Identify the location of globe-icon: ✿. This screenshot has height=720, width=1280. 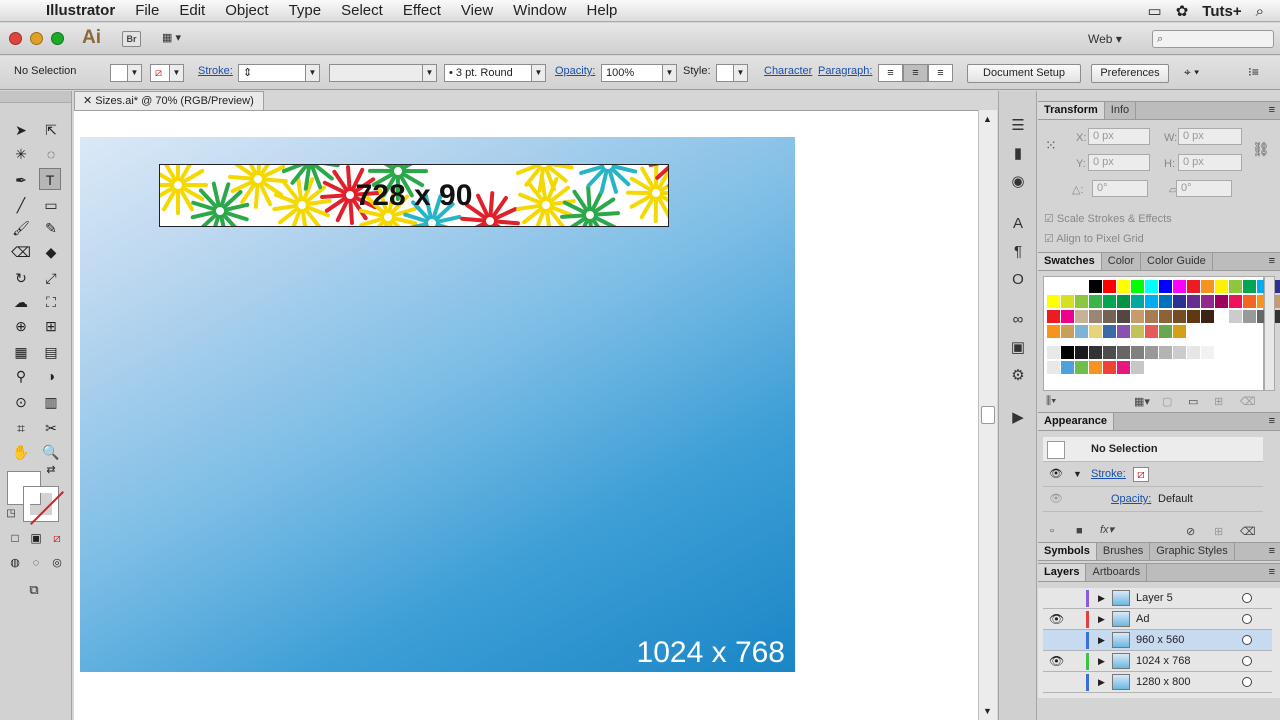
(1182, 11).